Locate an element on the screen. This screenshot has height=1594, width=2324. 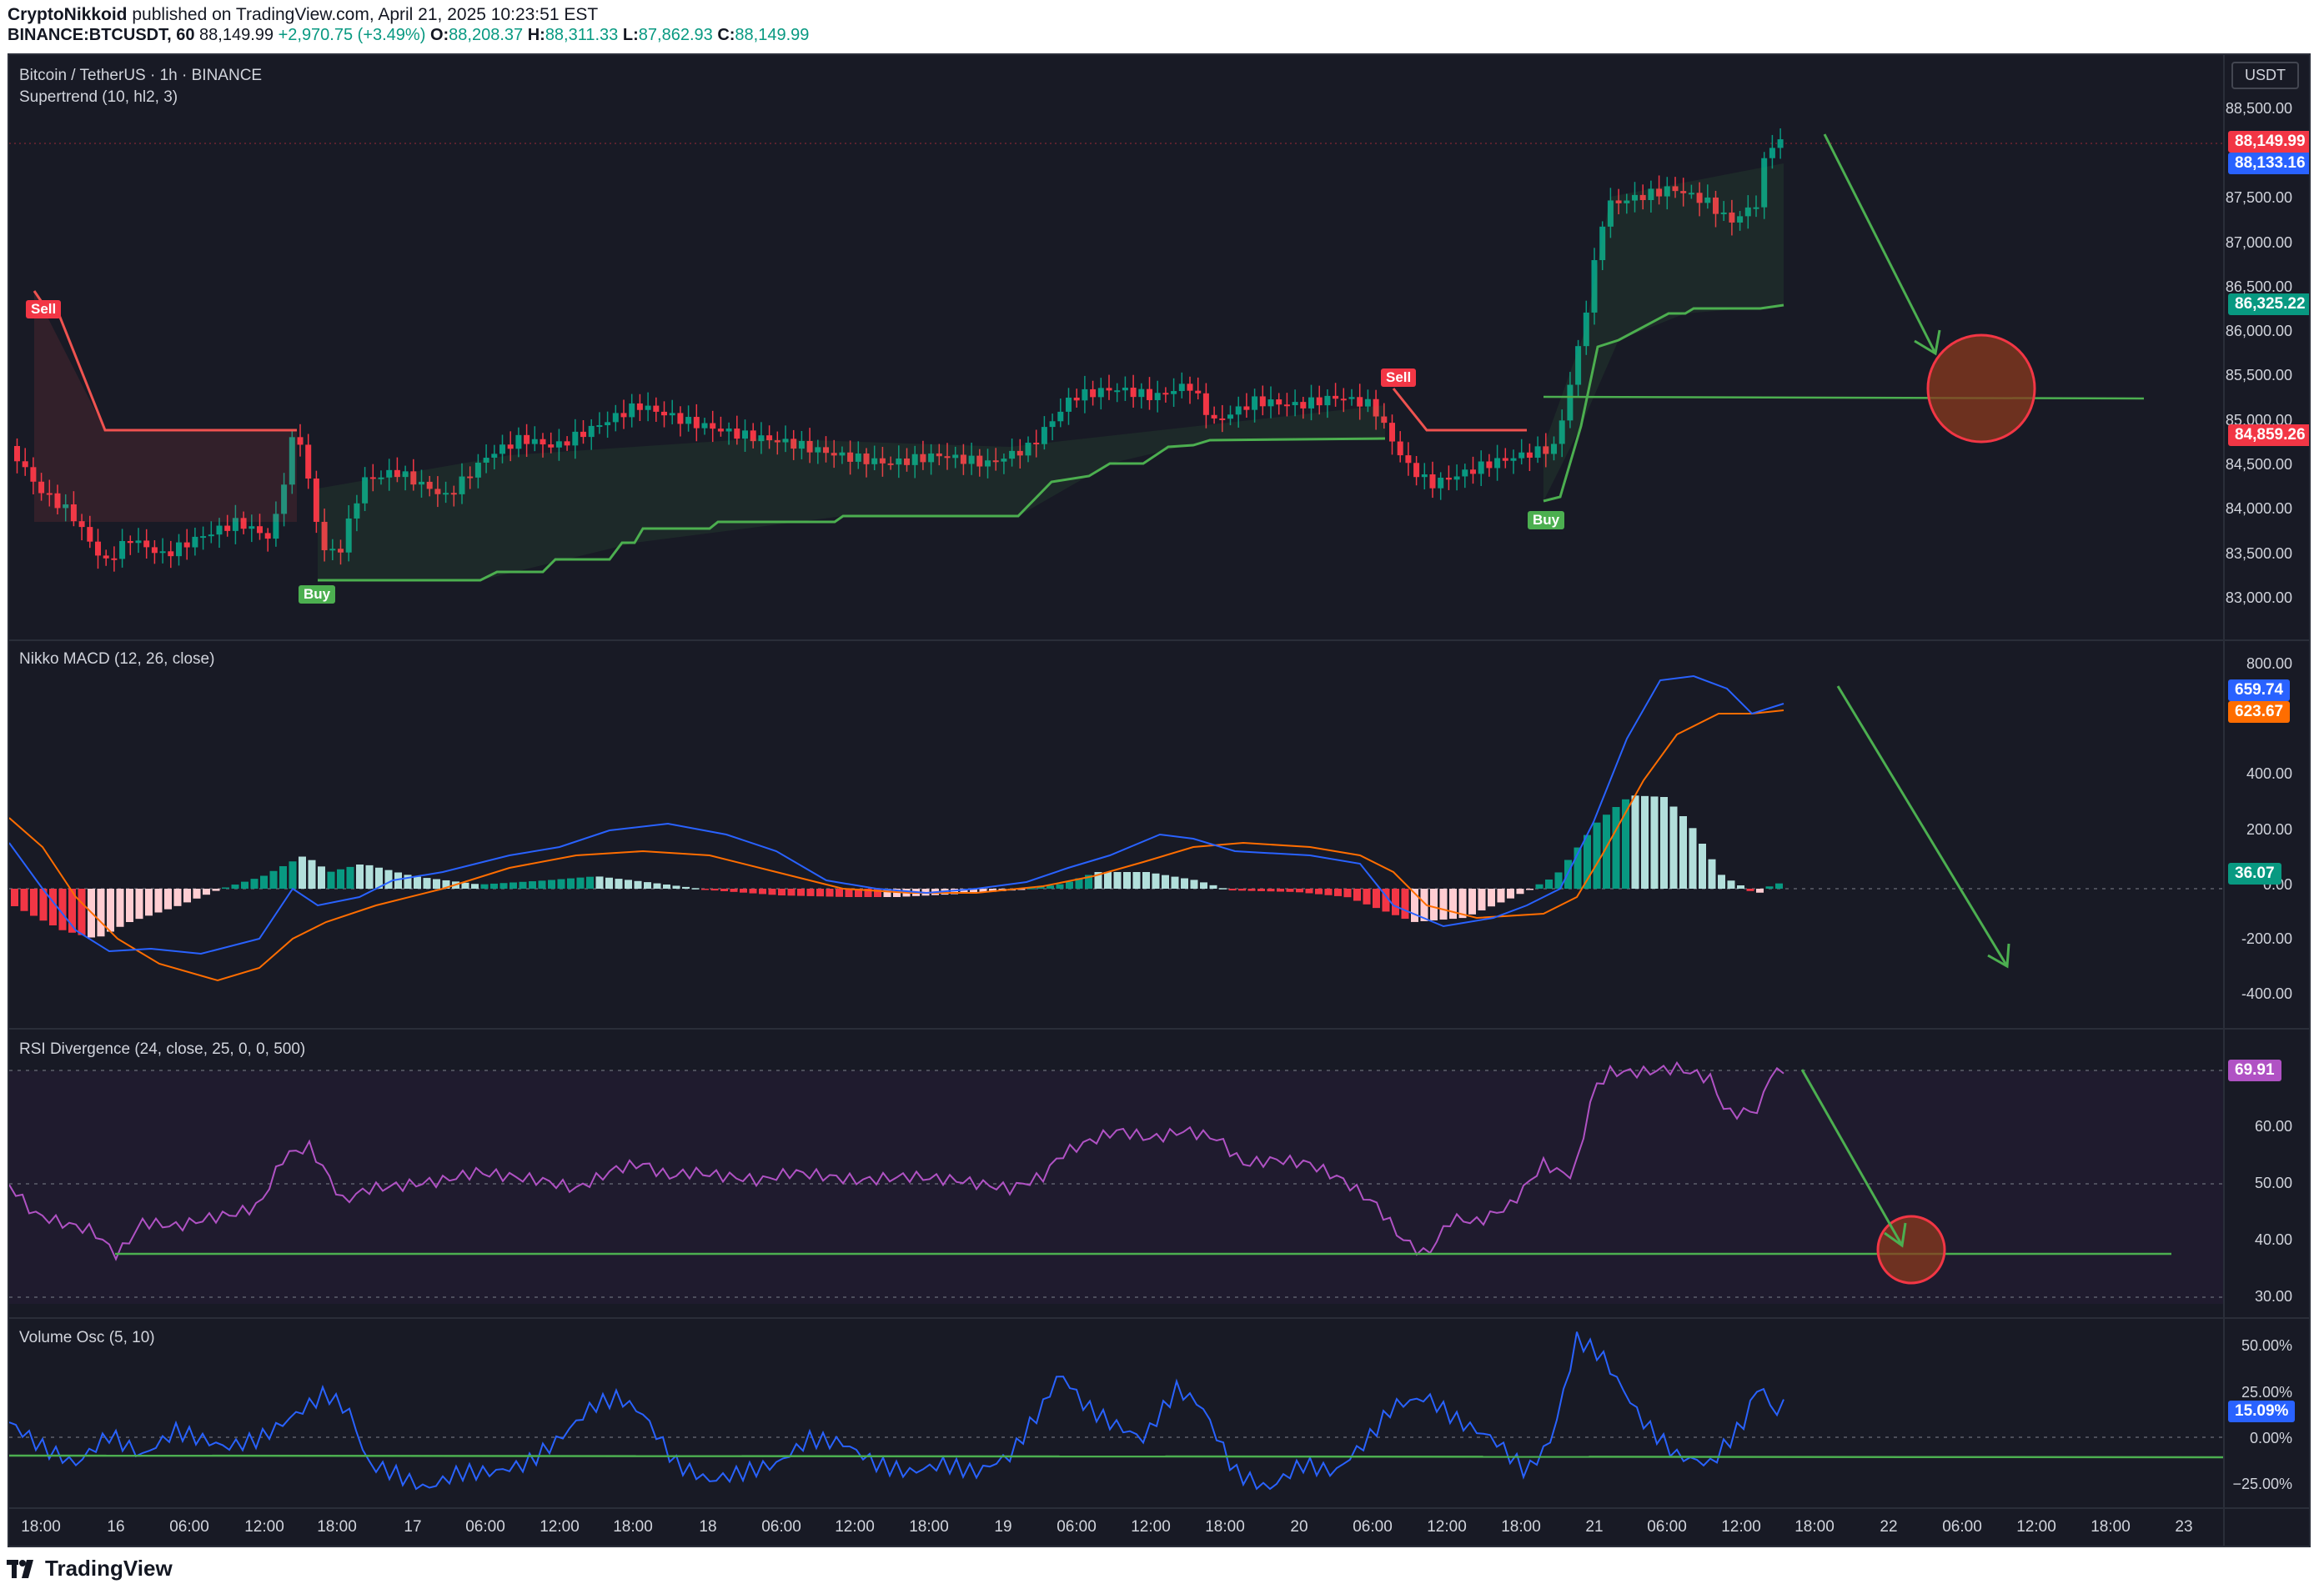
price-tick: 87,500.00 is located at coordinates (2258, 197).